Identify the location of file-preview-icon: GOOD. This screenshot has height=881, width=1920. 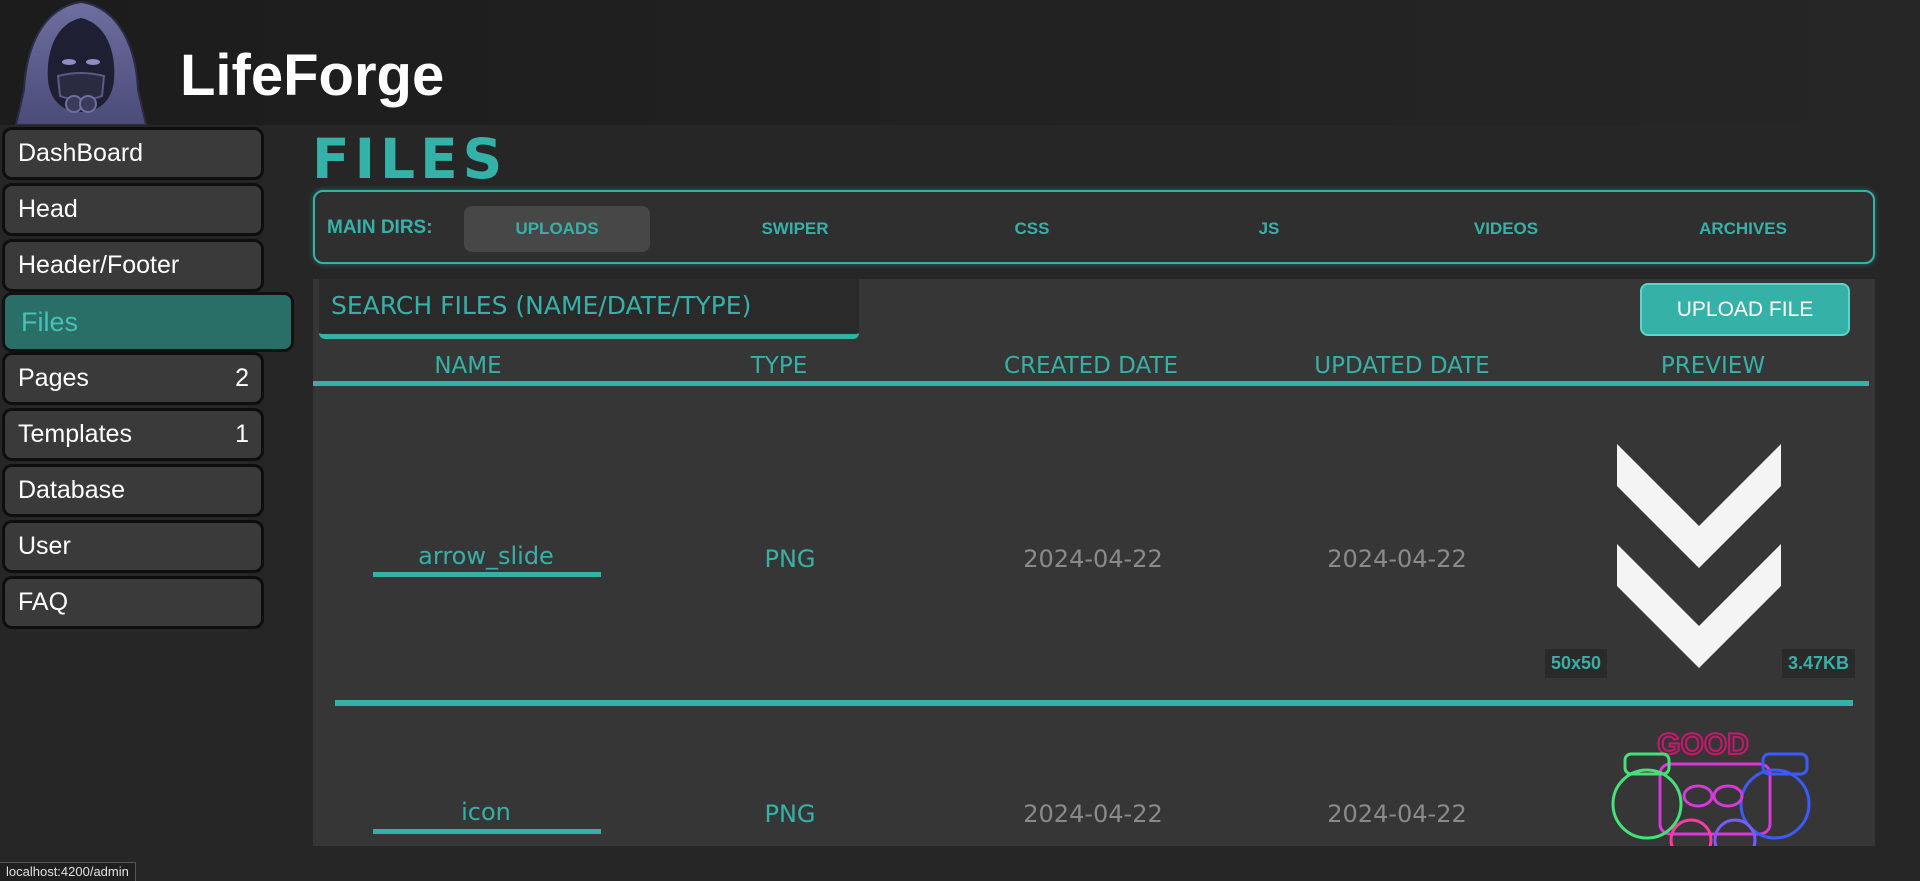
(1705, 785).